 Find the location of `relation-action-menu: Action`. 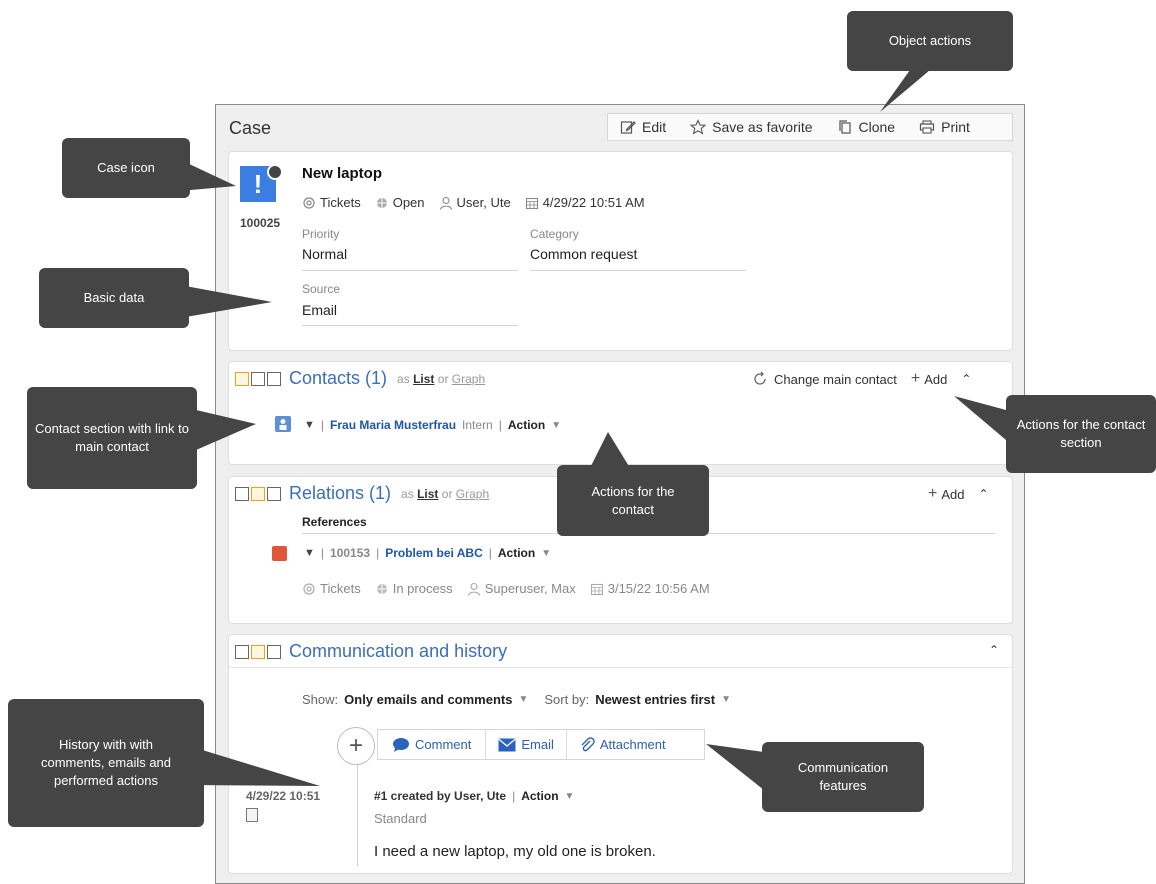

relation-action-menu: Action is located at coordinates (516, 553).